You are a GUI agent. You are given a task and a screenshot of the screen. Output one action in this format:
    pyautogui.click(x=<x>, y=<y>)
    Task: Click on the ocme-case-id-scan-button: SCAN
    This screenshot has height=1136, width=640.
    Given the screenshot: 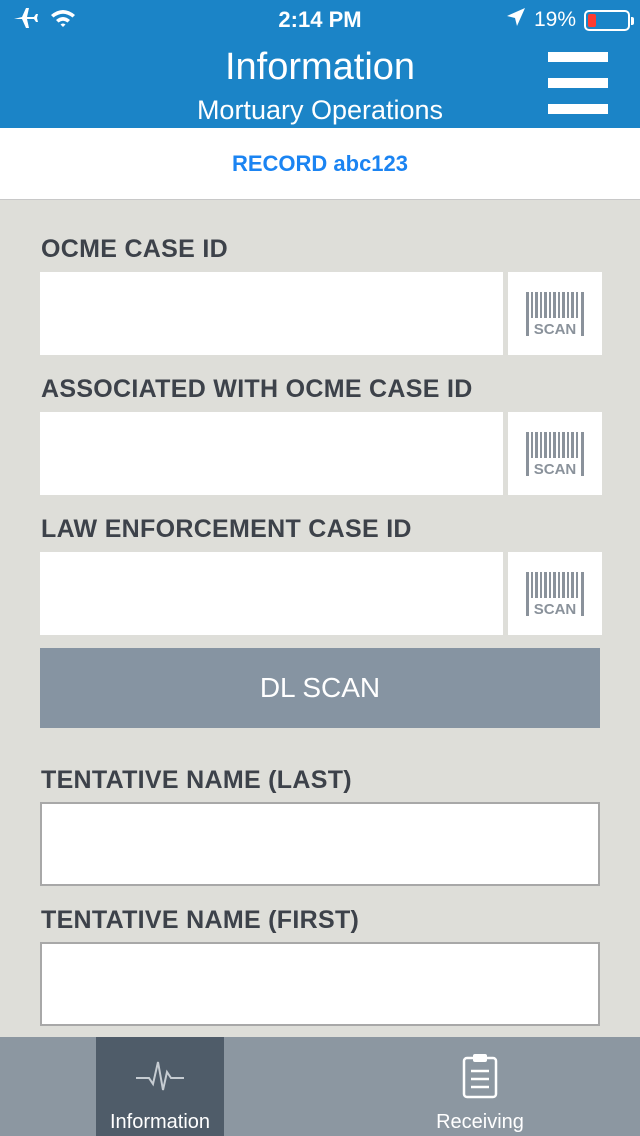 What is the action you would take?
    pyautogui.click(x=555, y=313)
    